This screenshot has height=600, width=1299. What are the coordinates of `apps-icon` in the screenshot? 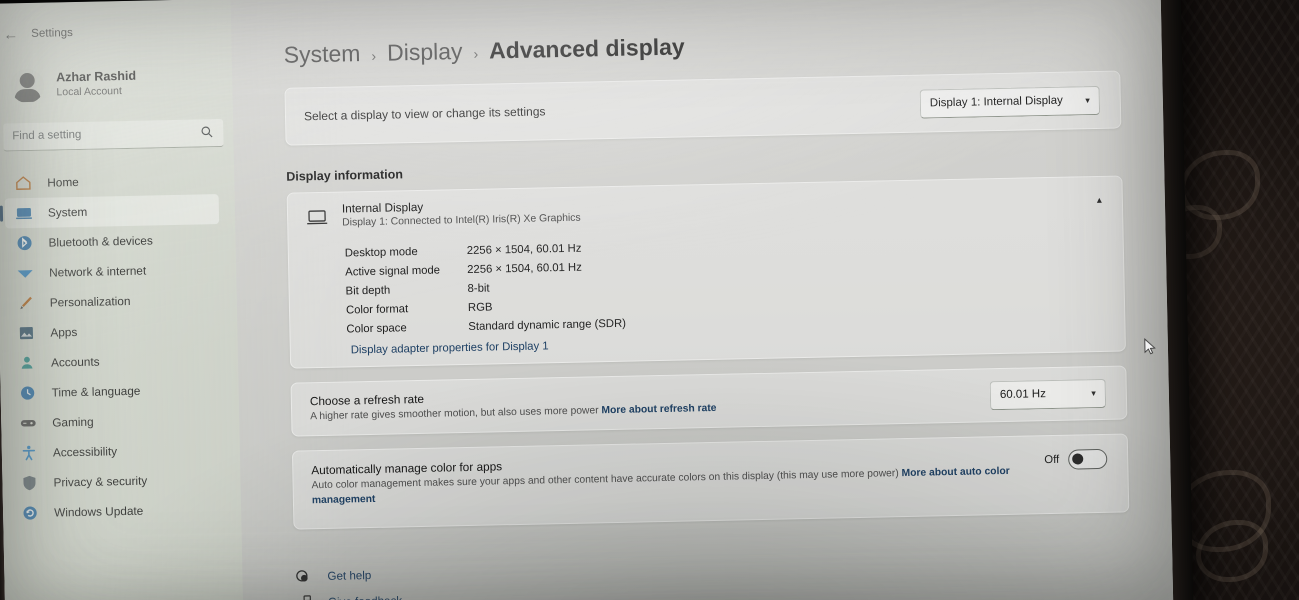 It's located at (26, 333).